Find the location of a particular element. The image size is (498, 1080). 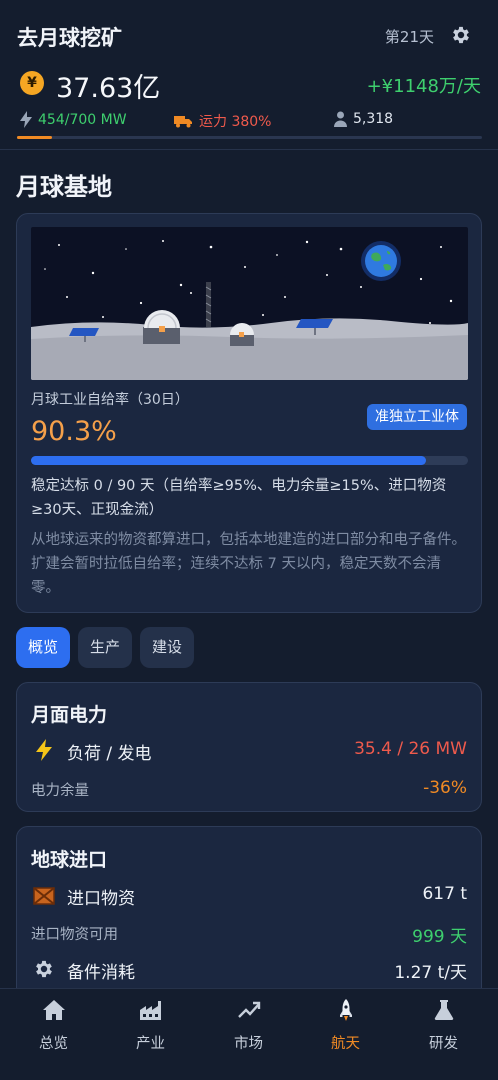

transport-stat: 运力 380% is located at coordinates (222, 121).